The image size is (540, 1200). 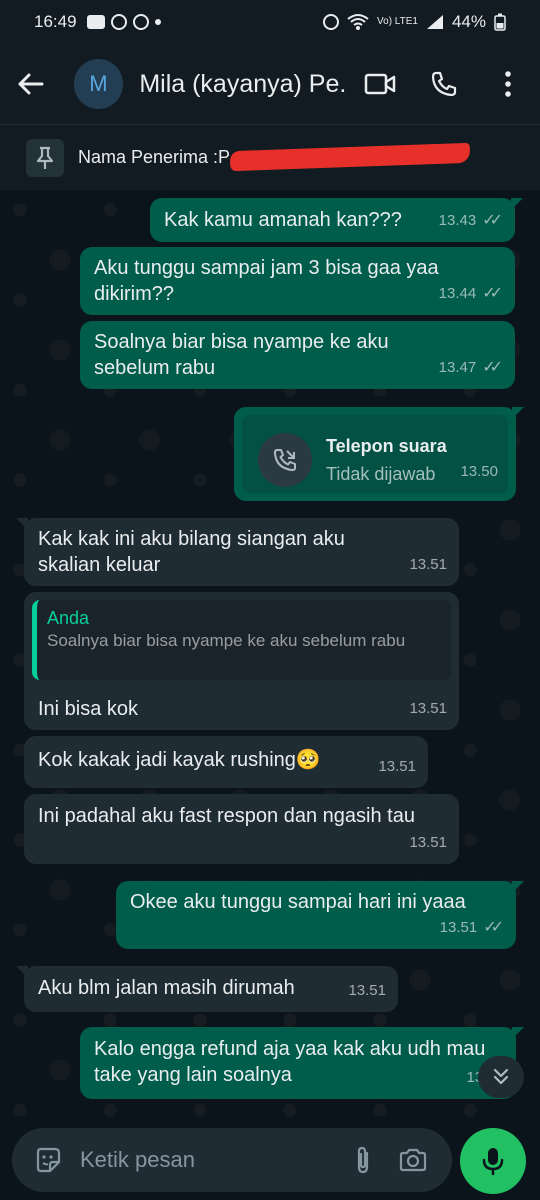 I want to click on alarm-icon, so click(x=331, y=22).